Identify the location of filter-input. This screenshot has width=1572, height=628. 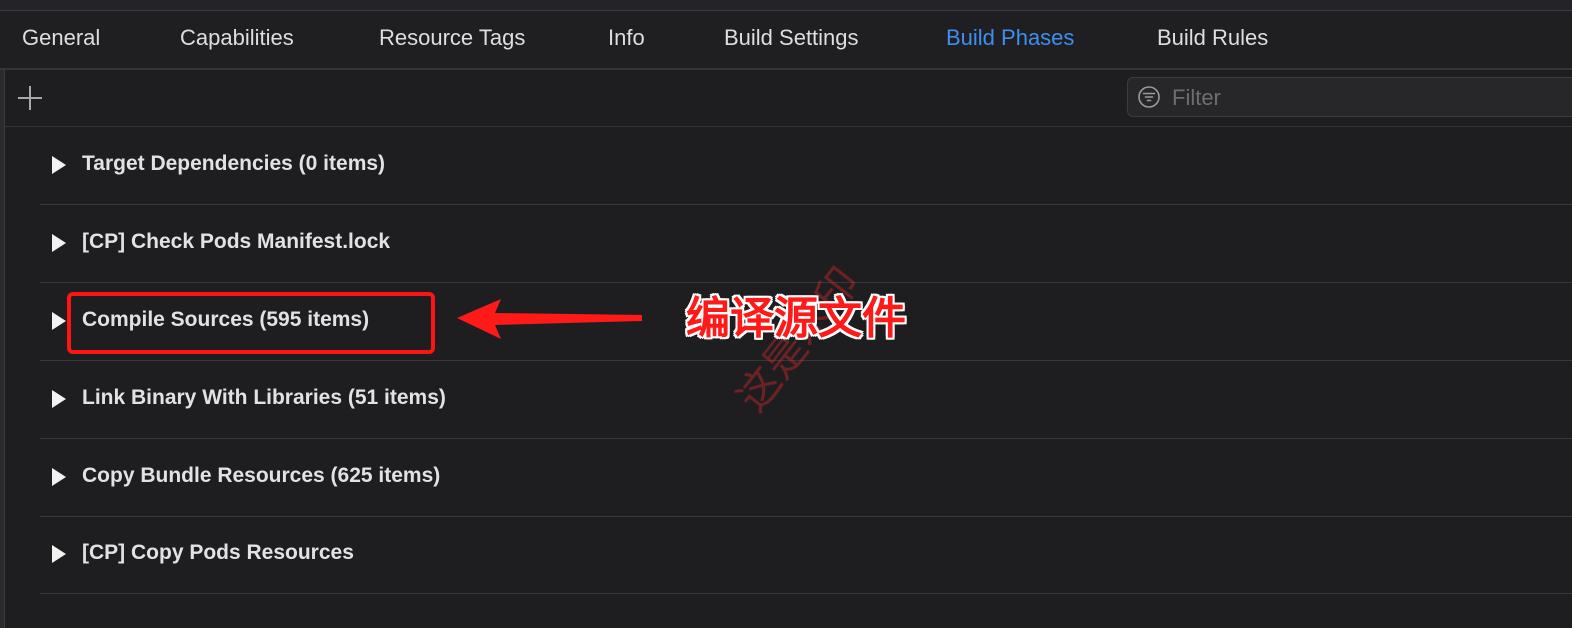
(1362, 98).